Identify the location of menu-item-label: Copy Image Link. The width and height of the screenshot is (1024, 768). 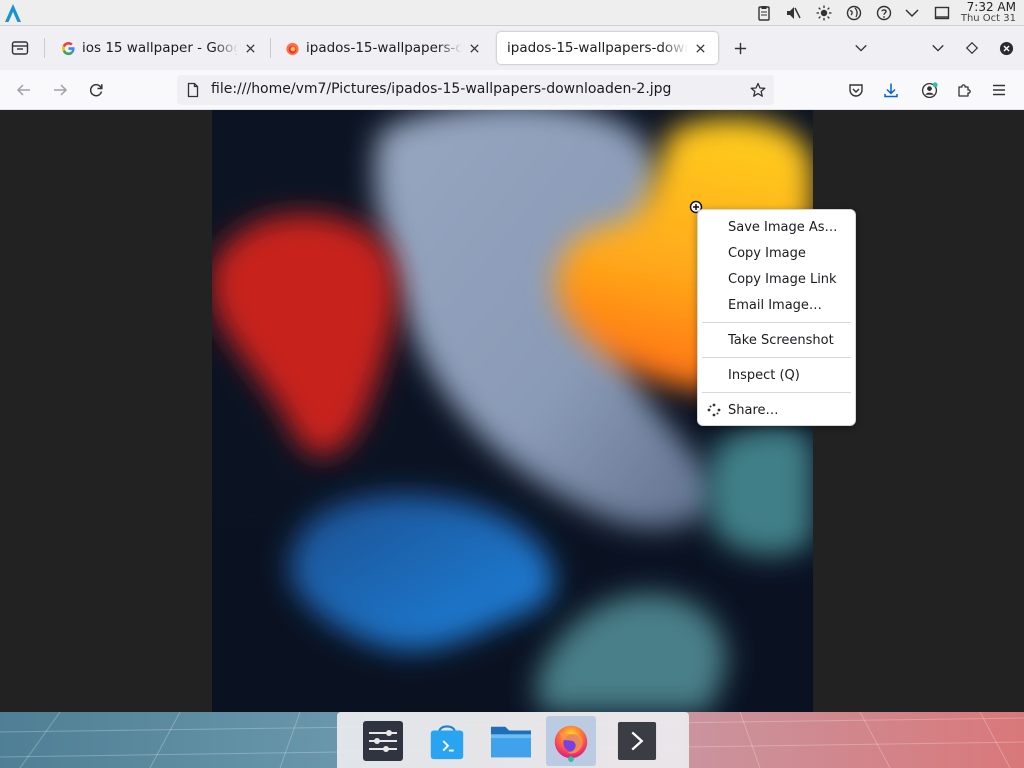
(782, 279).